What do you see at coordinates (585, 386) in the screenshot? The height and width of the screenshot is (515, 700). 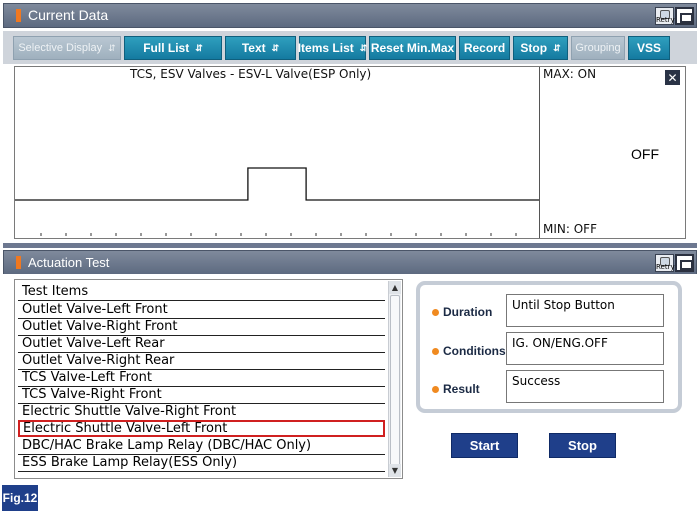 I see `result-field: Success` at bounding box center [585, 386].